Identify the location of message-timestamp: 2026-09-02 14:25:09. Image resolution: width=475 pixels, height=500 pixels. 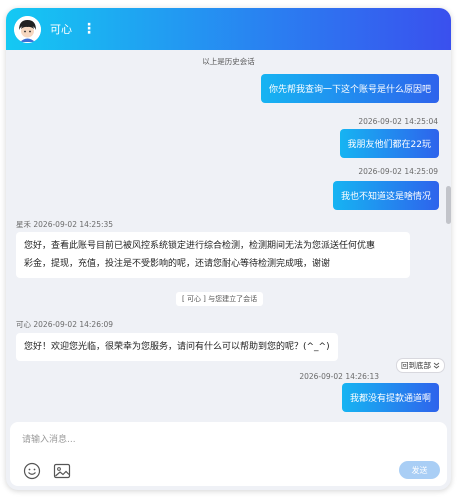
(398, 171).